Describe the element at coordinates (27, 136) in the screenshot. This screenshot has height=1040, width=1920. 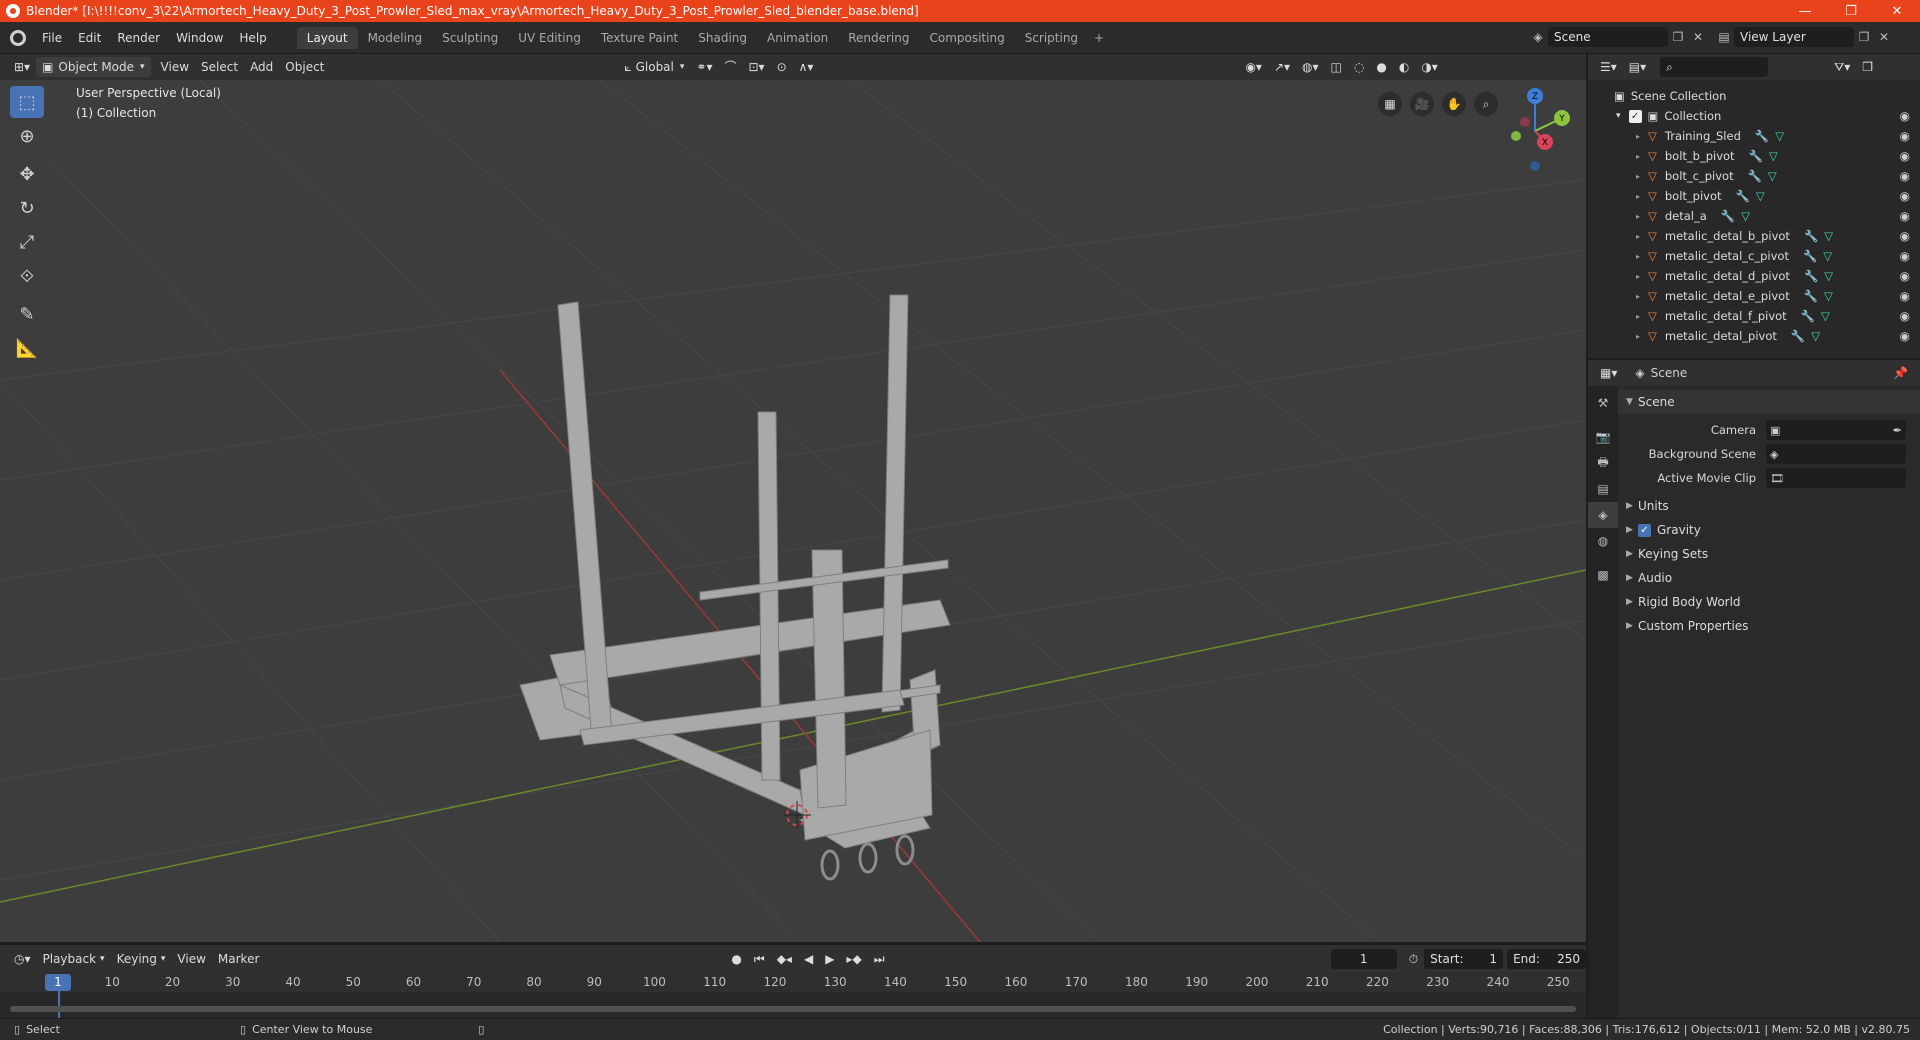
I see `cursor-tool-icon: ⊕` at that location.